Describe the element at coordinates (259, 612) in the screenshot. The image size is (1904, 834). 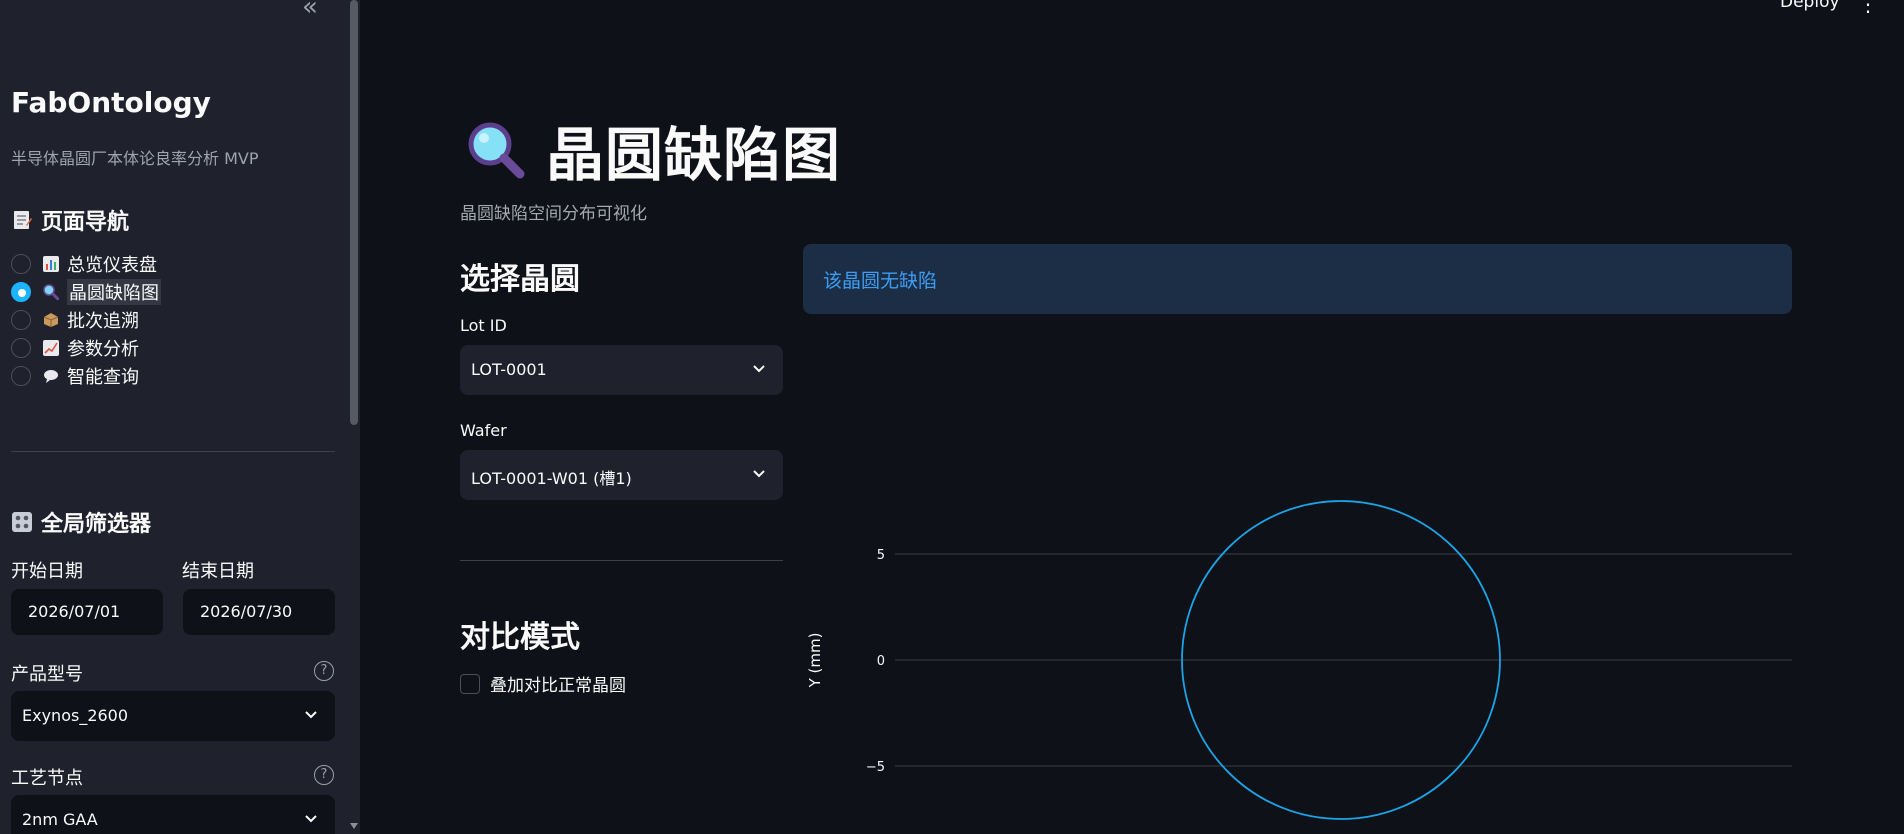
I see `end-date-input: 2026/07/30` at that location.